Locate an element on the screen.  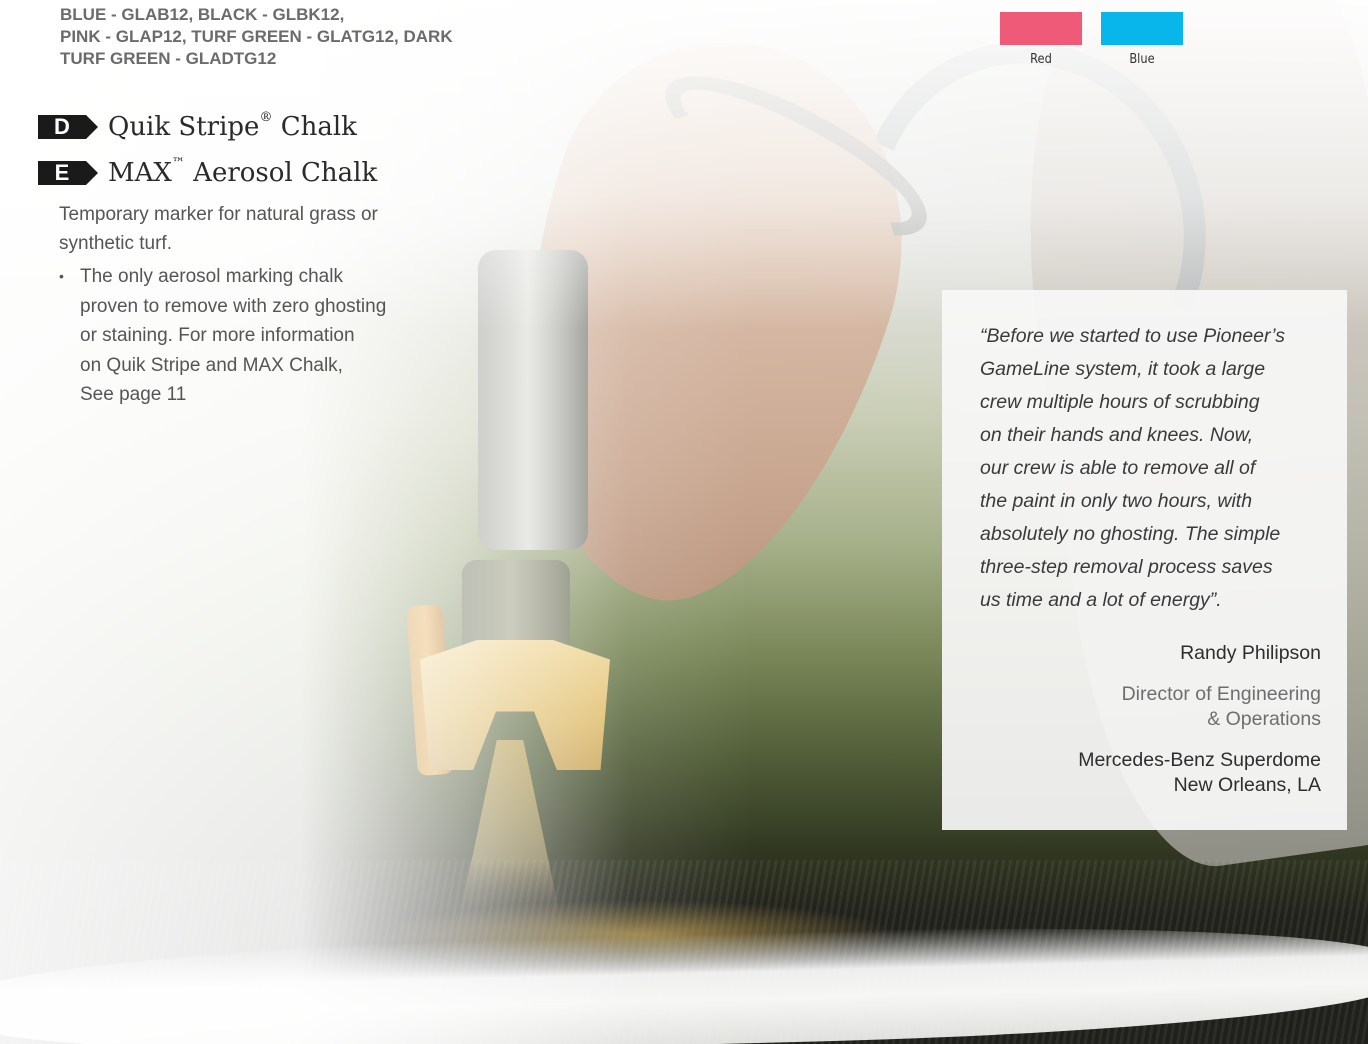
section-title: MAX™ Aerosol Chalk is located at coordinates (243, 172).